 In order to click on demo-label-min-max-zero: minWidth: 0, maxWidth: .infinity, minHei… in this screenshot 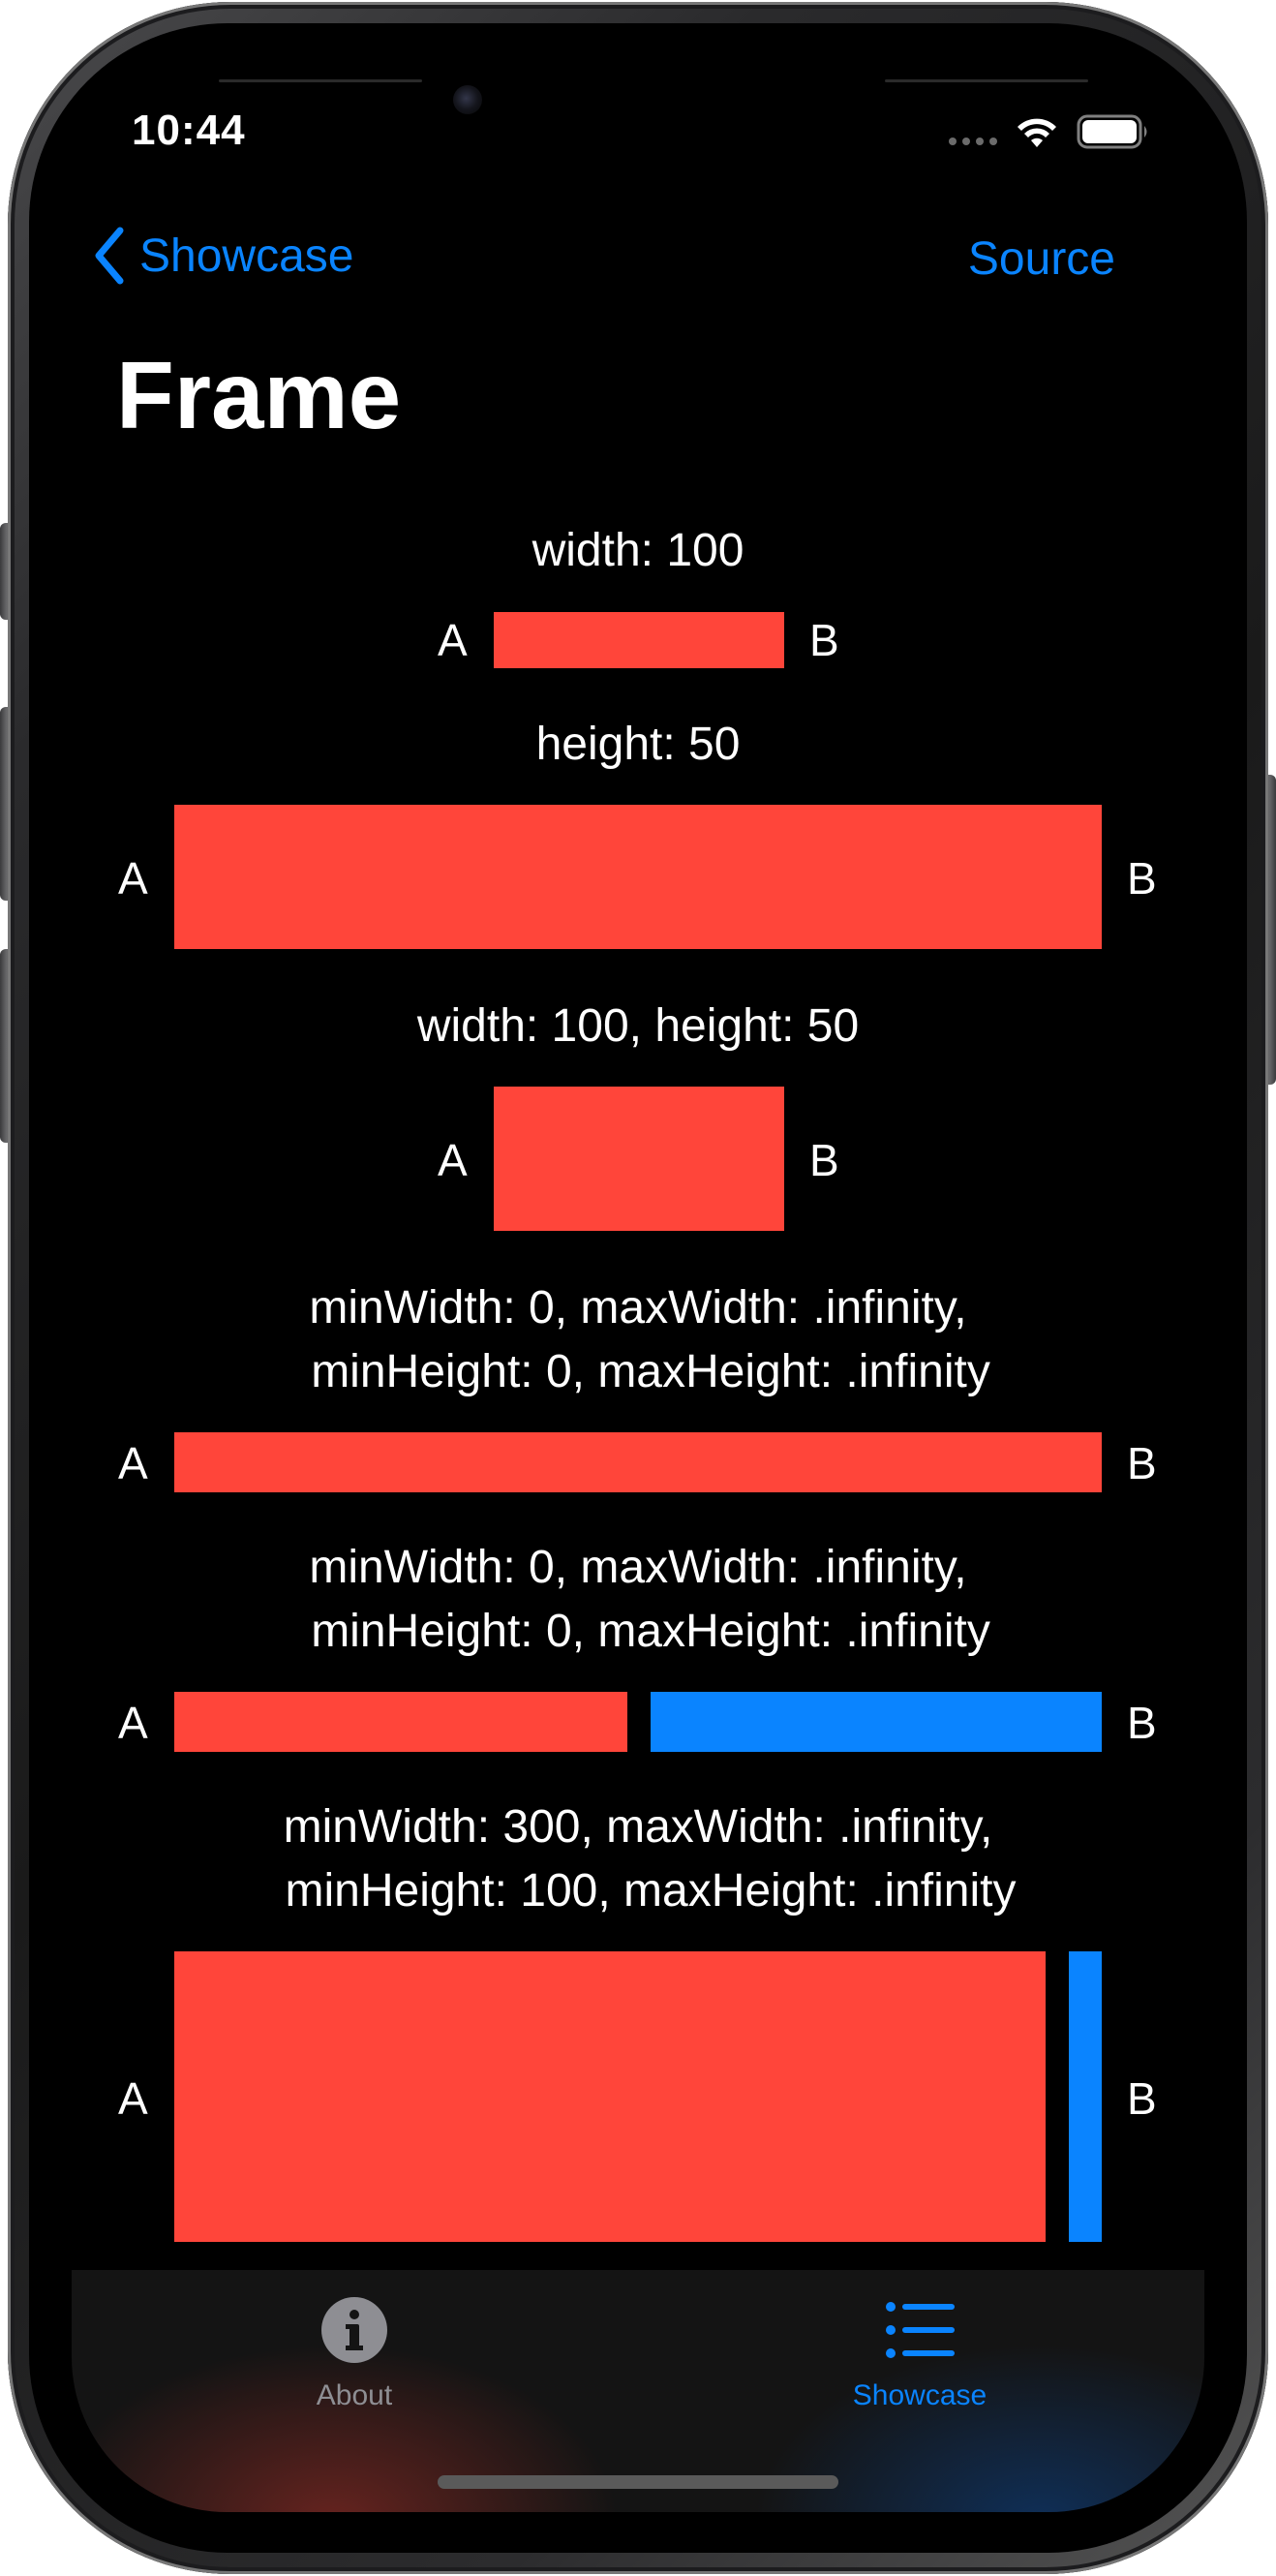, I will do `click(638, 1340)`.